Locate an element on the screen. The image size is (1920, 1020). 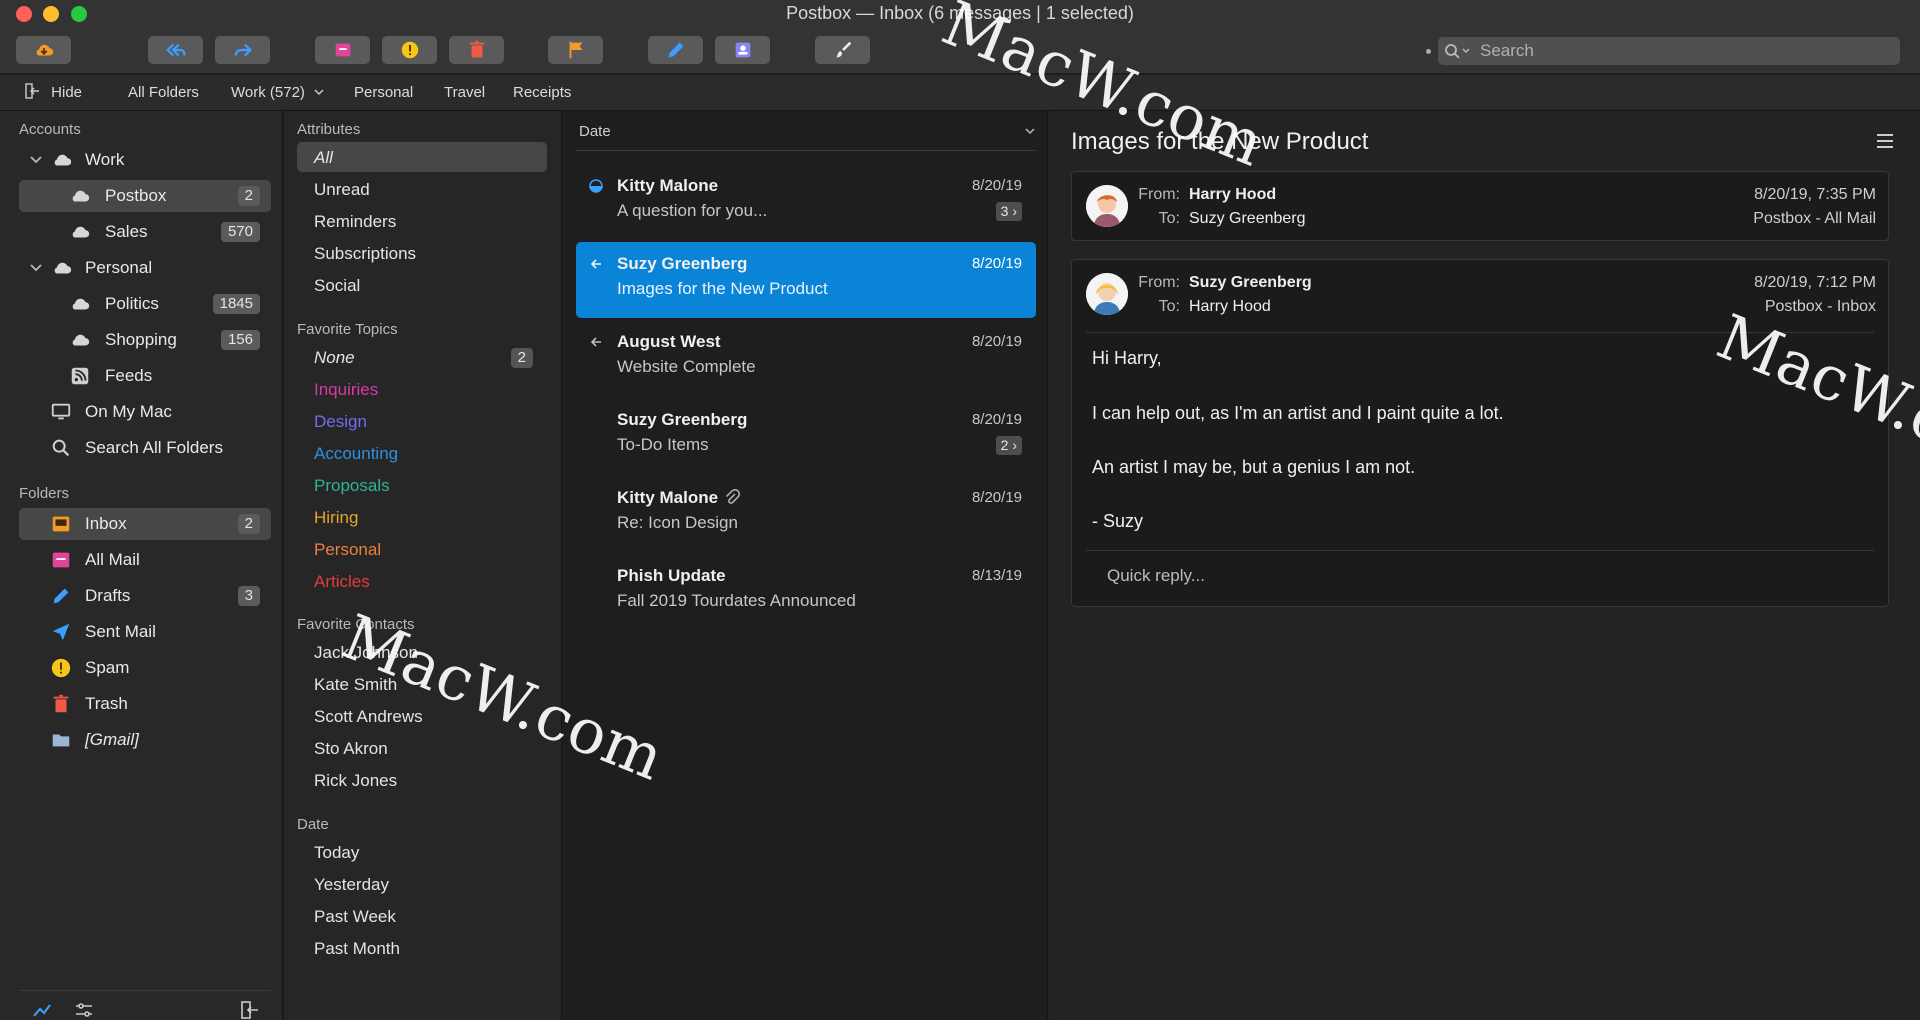
sidebar-item-shopping: Shopping 156 is located at coordinates (145, 340).